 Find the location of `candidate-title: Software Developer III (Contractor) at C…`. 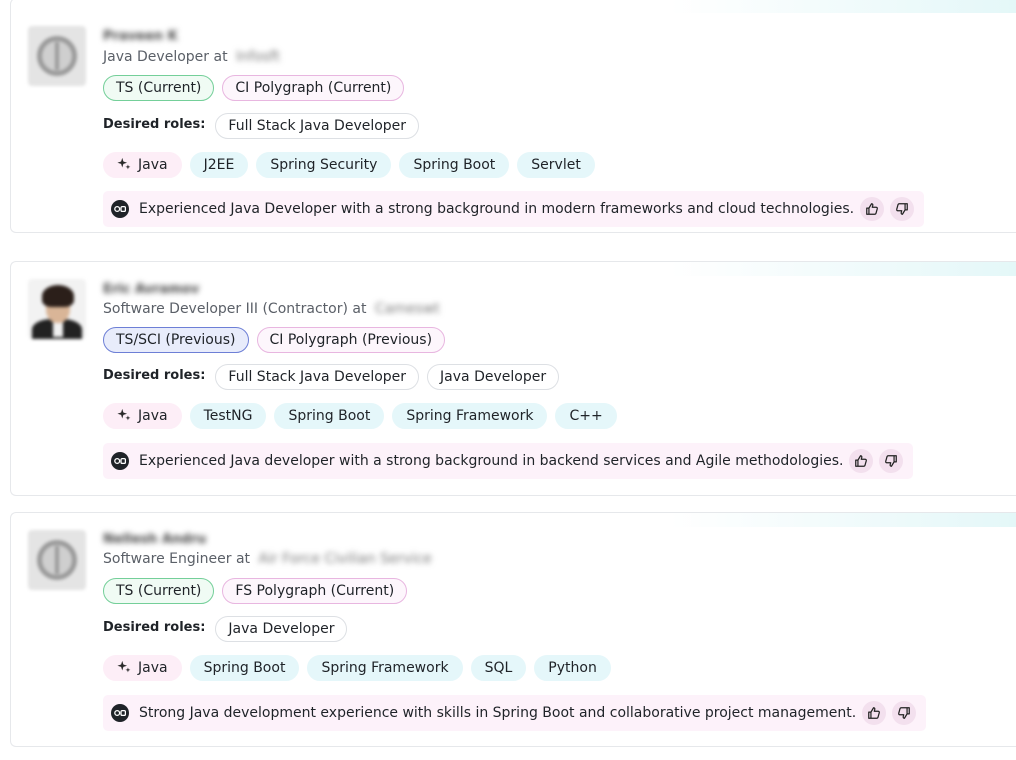

candidate-title: Software Developer III (Contractor) at C… is located at coordinates (271, 309).